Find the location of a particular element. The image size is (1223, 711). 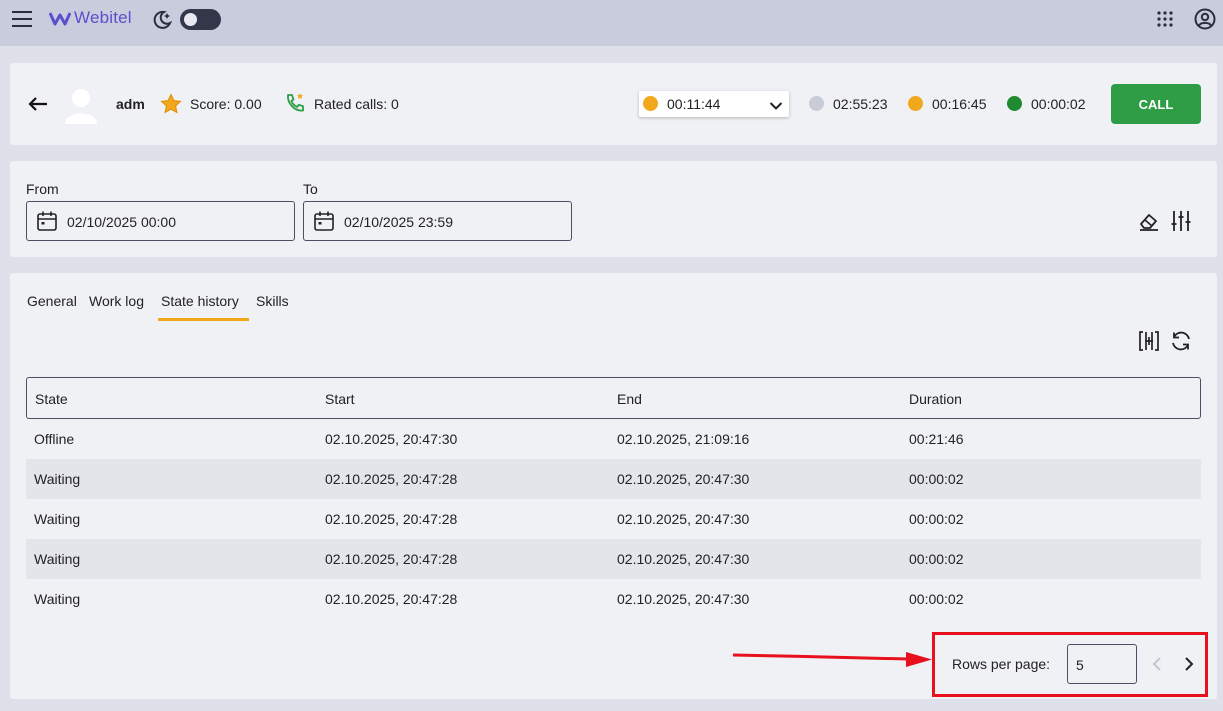

rated-calls-text: Rated calls: 0 is located at coordinates (356, 104).